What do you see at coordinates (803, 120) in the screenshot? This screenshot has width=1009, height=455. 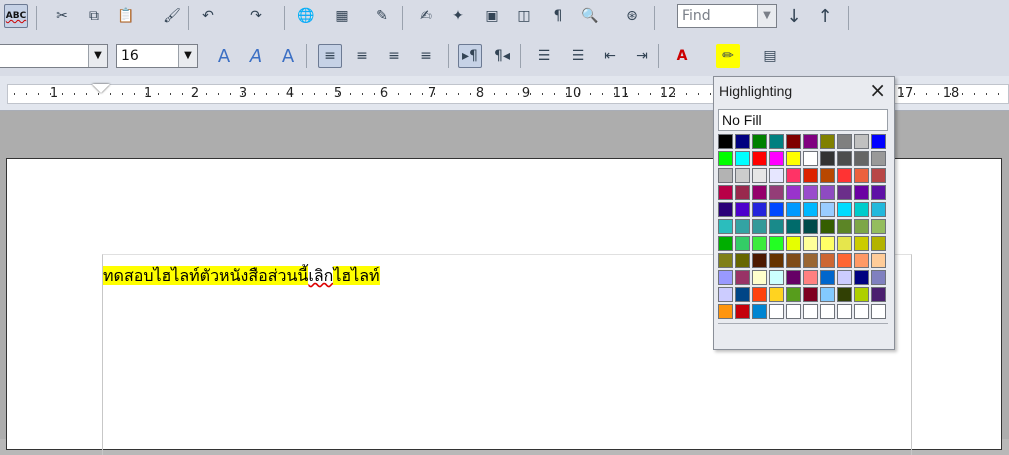 I see `no-fill-button: No Fill` at bounding box center [803, 120].